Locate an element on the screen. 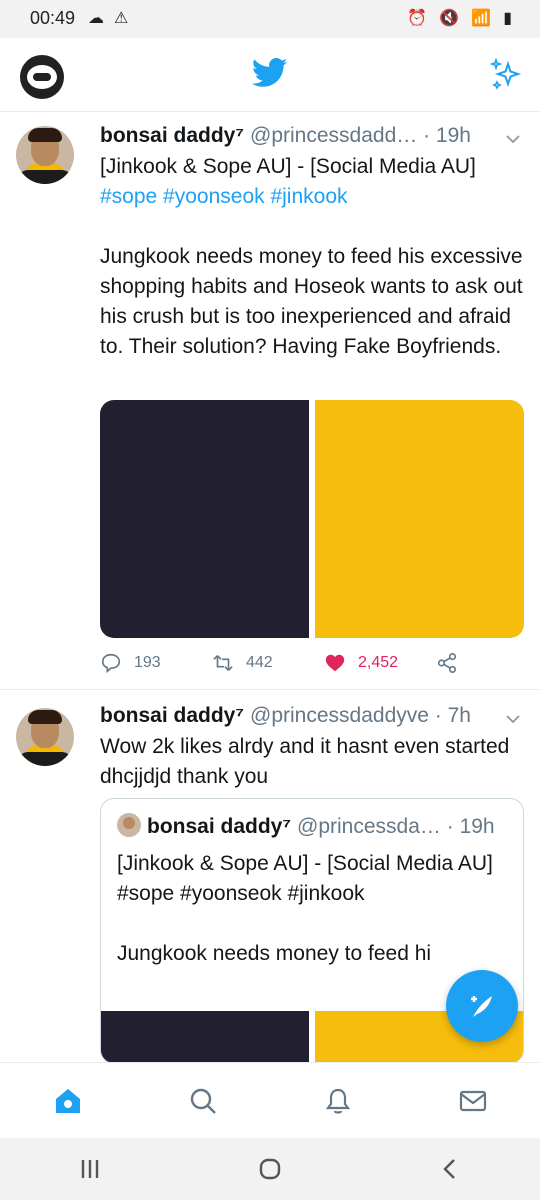 The image size is (540, 1200). tweet-title-line: [Jinkook & Sope AU] - [Social Media AU] is located at coordinates (288, 166).